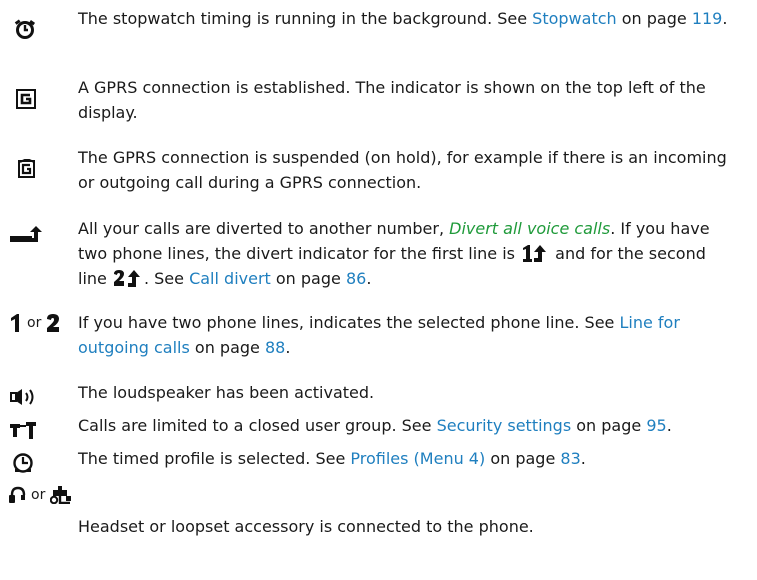 Image resolution: width=757 pixels, height=580 pixels. Describe the element at coordinates (275, 347) in the screenshot. I see `page-88-link: 88` at that location.